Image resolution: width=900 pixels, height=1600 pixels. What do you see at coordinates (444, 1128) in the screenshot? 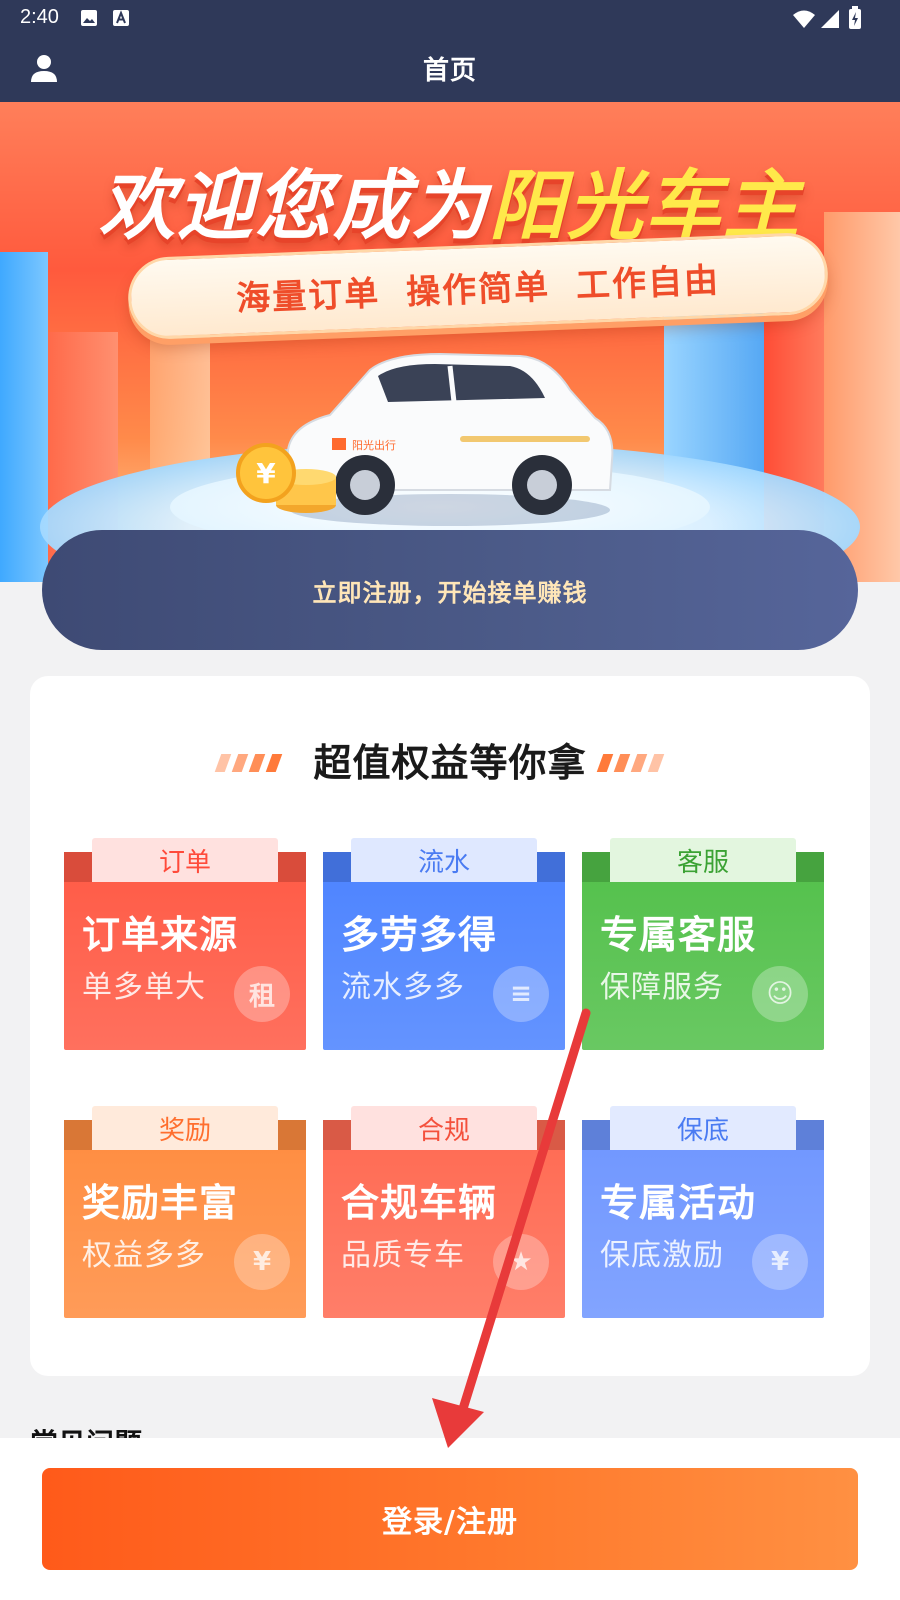
I see `tile-tab: 合规` at bounding box center [444, 1128].